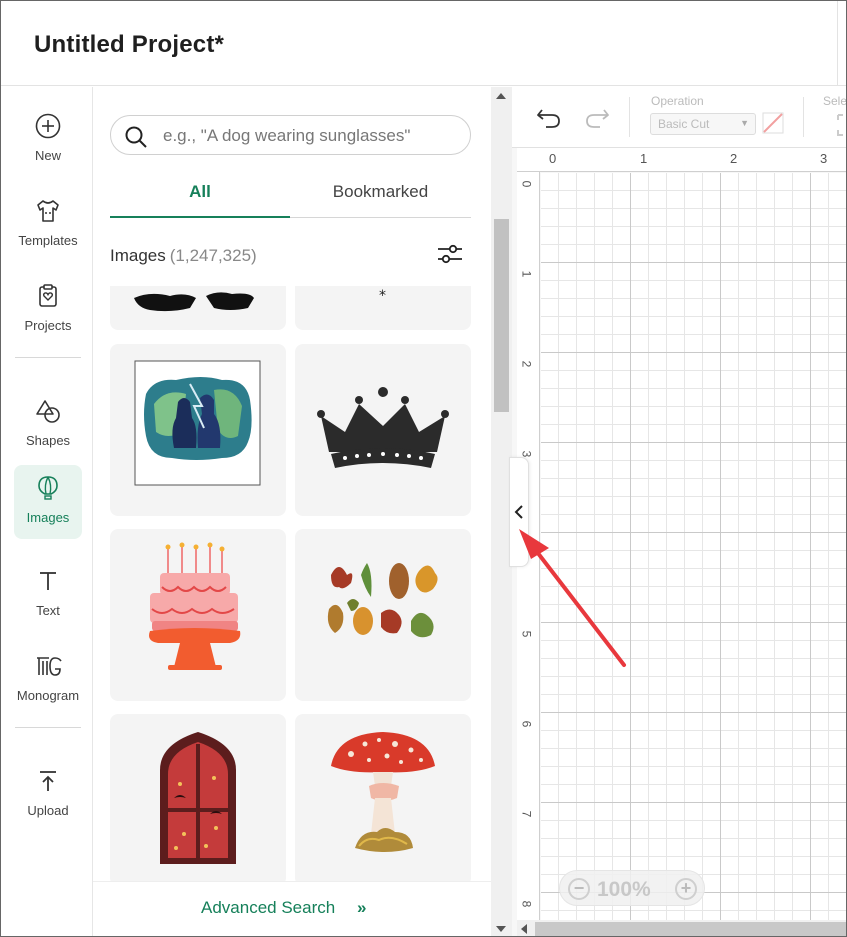 The width and height of the screenshot is (847, 937). What do you see at coordinates (734, 158) in the screenshot?
I see `ruler-top-2: 2` at bounding box center [734, 158].